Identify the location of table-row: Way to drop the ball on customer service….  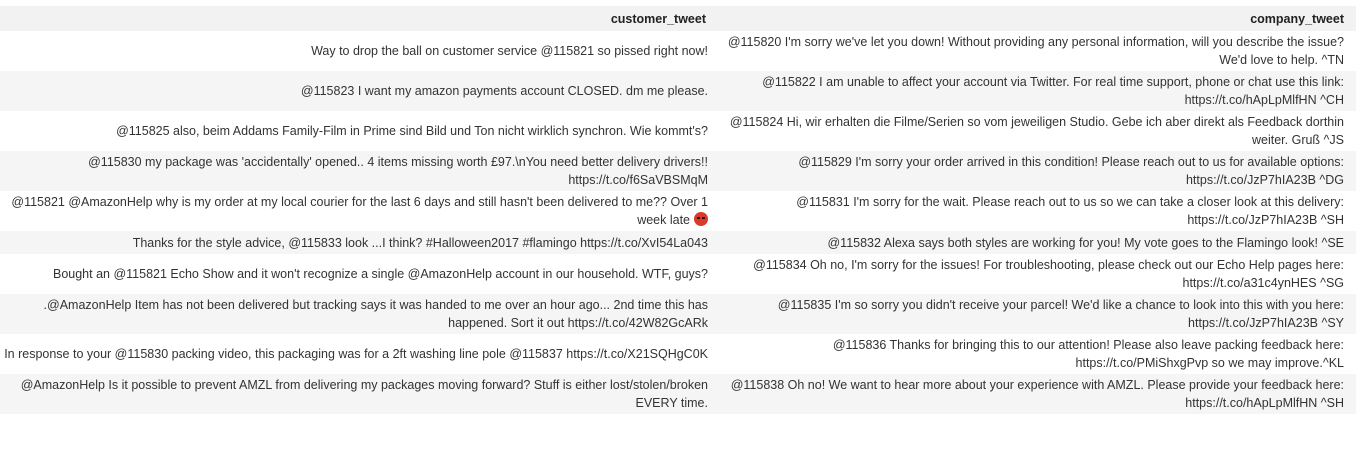
(678, 51).